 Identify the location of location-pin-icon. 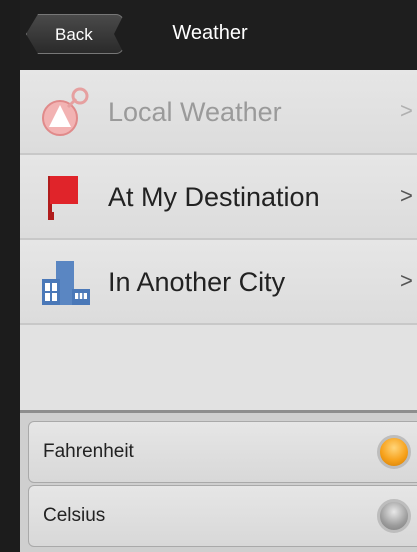
(65, 111).